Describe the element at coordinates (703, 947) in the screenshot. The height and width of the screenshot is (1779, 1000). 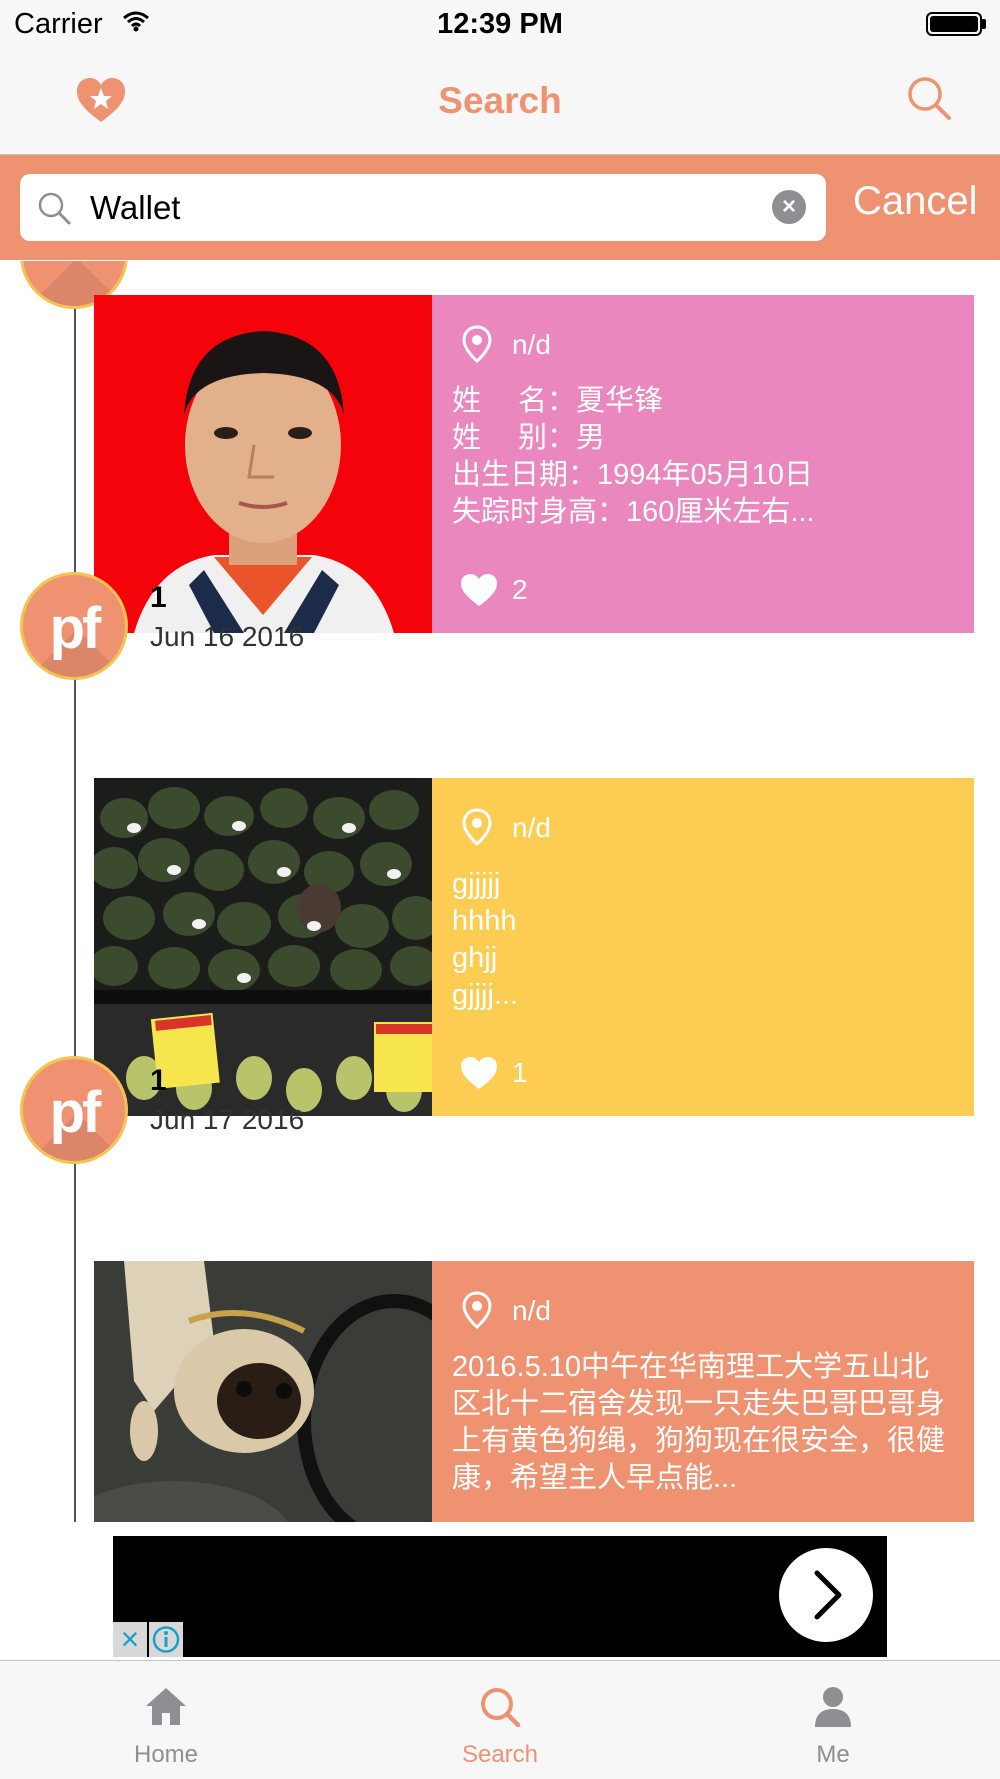
I see `post-info-panel: n/d gjjjjj hhhh ghjj gjjjj... 1` at that location.